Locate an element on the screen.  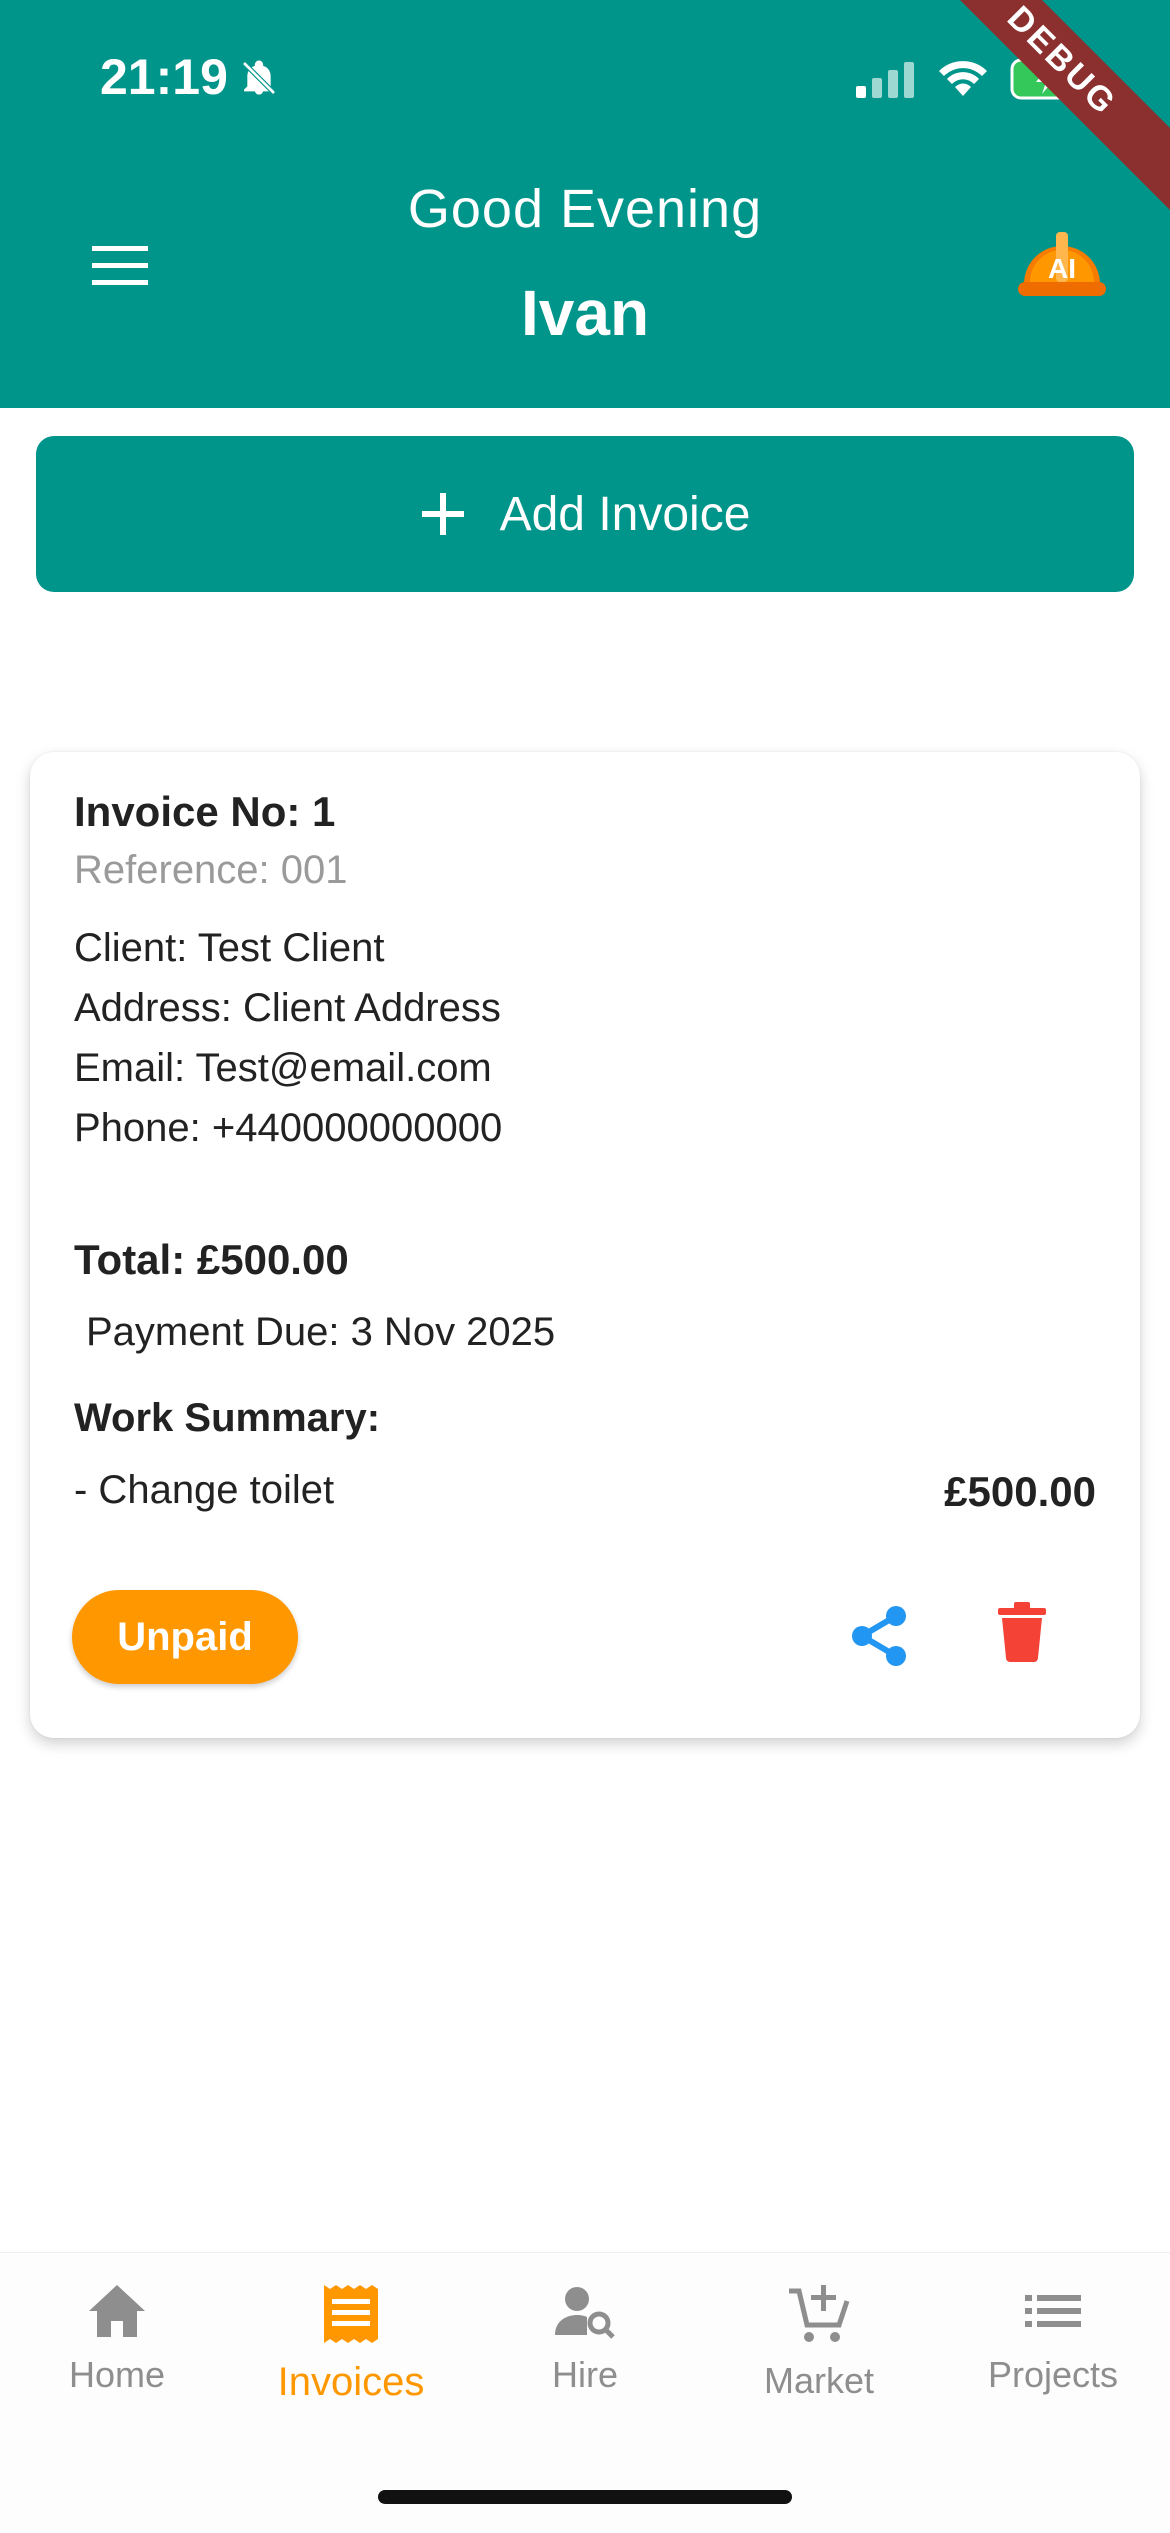
status-time: 21:19 is located at coordinates (164, 77).